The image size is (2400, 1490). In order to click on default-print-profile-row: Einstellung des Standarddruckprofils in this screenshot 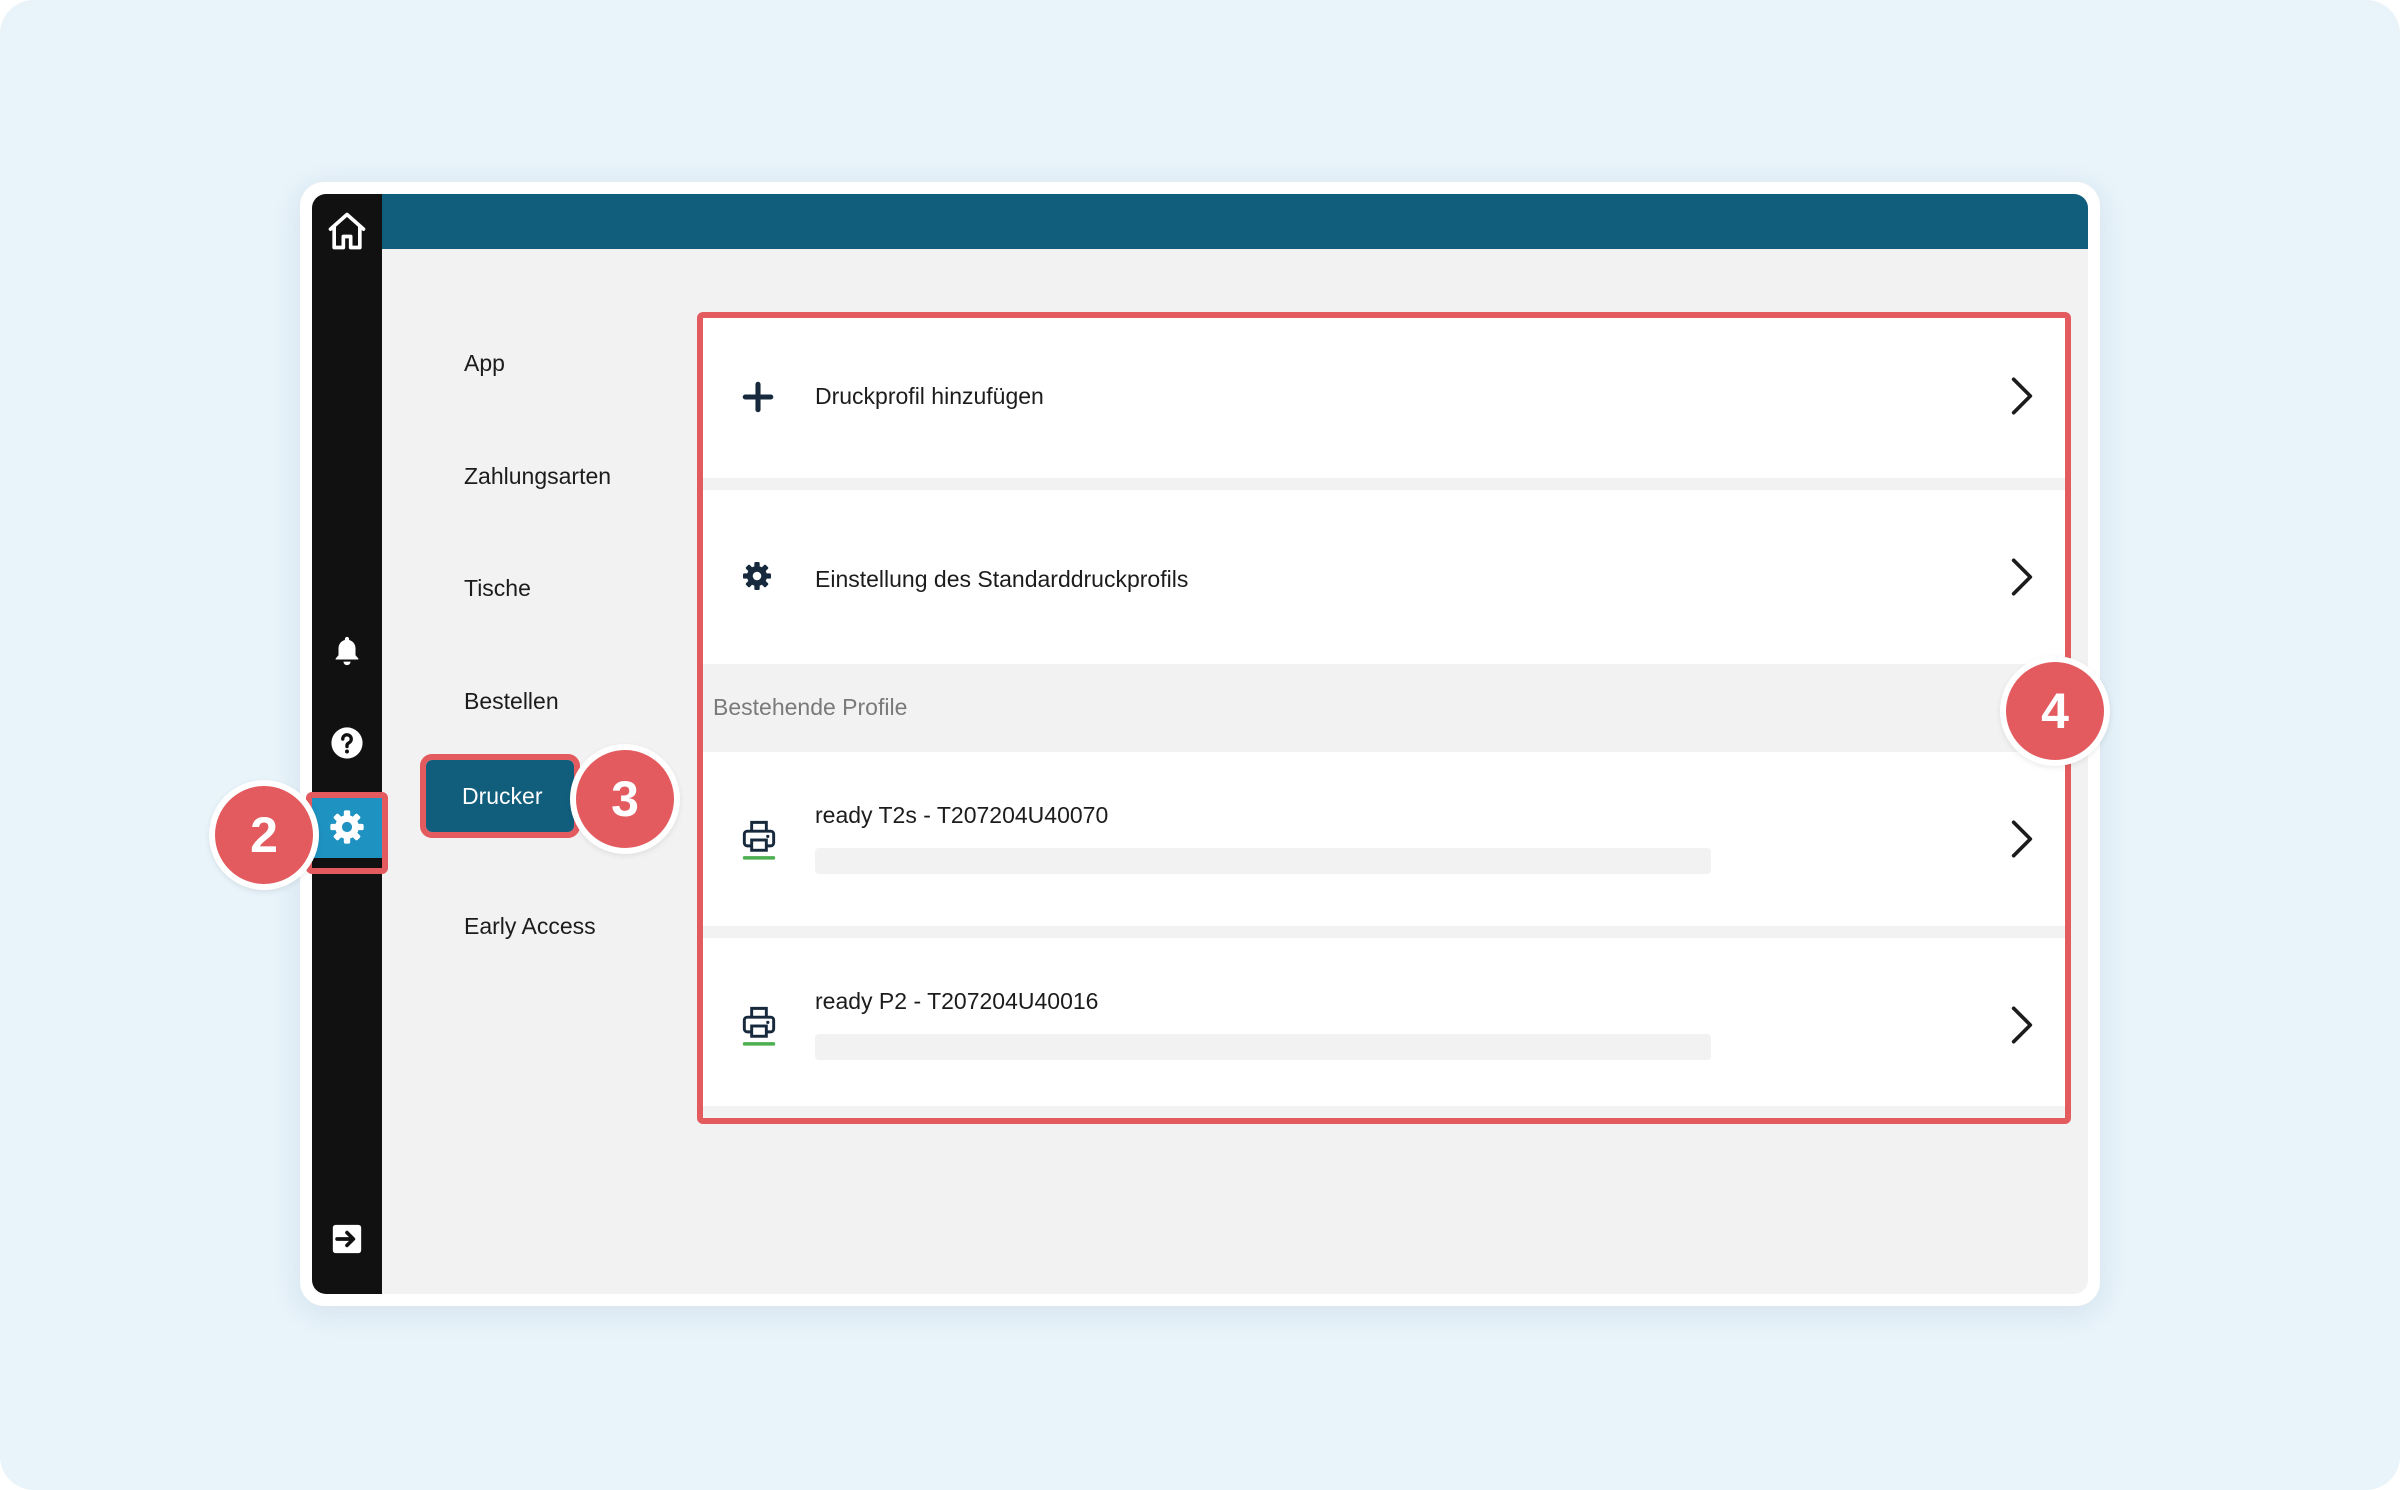, I will do `click(1384, 577)`.